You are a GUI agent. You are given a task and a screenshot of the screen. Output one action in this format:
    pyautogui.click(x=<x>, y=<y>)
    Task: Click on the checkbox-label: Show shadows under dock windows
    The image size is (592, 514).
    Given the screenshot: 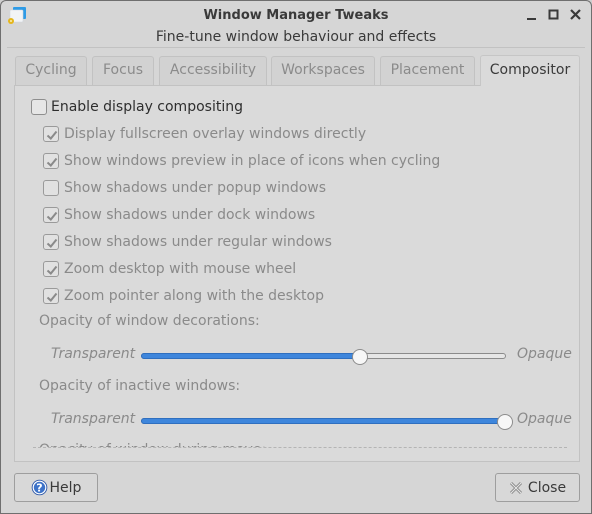 What is the action you would take?
    pyautogui.click(x=190, y=215)
    